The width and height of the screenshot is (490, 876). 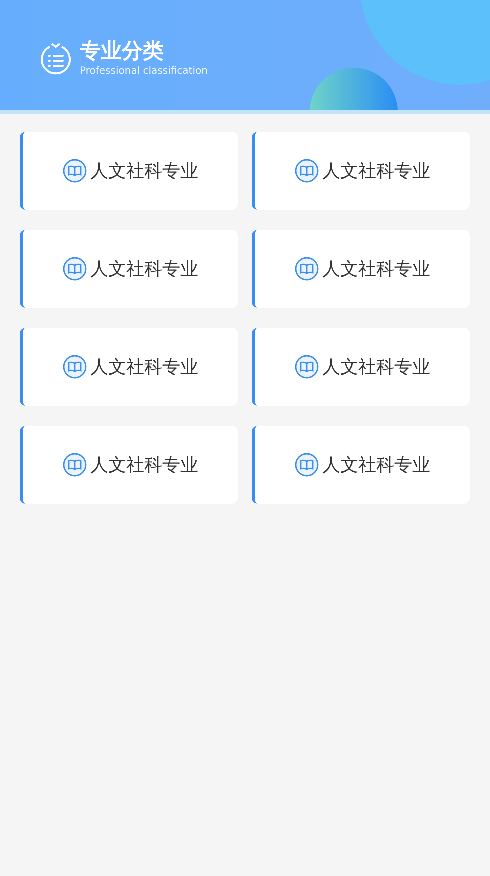 I want to click on list-icon, so click(x=56, y=59).